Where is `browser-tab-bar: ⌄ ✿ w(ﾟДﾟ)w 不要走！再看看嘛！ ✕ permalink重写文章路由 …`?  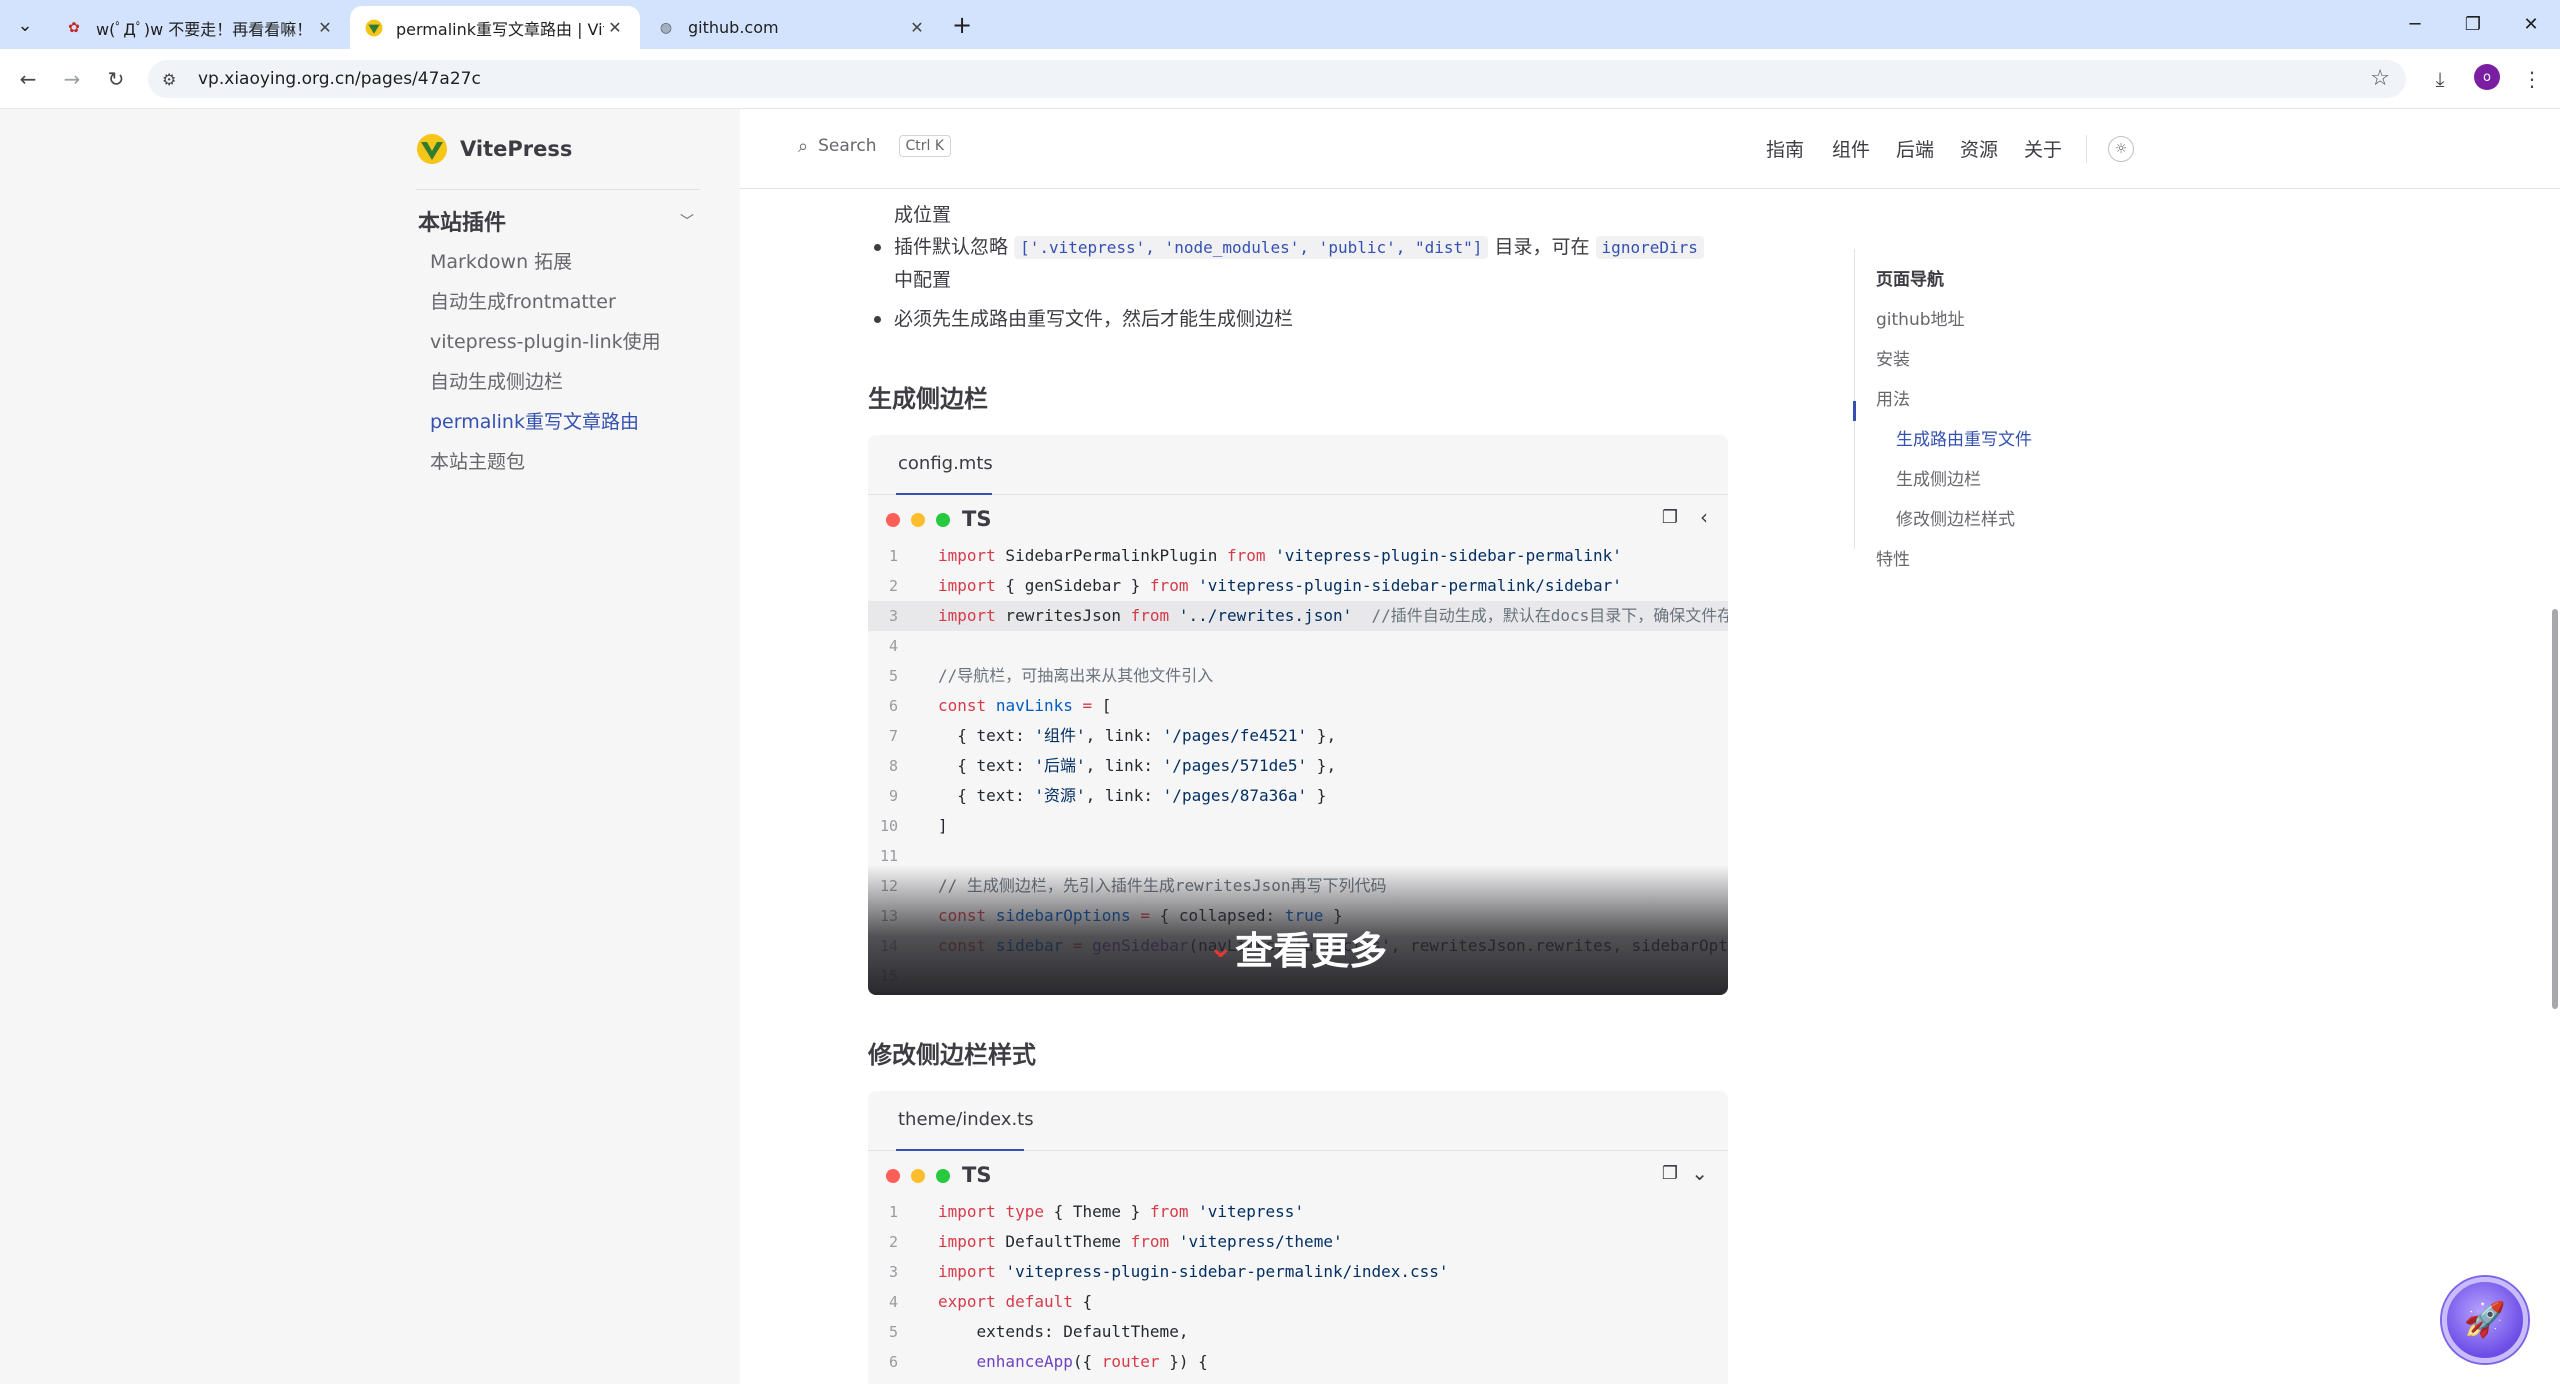
browser-tab-bar: ⌄ ✿ w(ﾟДﾟ)w 不要走！再看看嘛！ ✕ permalink重写文章路由 … is located at coordinates (1280, 24).